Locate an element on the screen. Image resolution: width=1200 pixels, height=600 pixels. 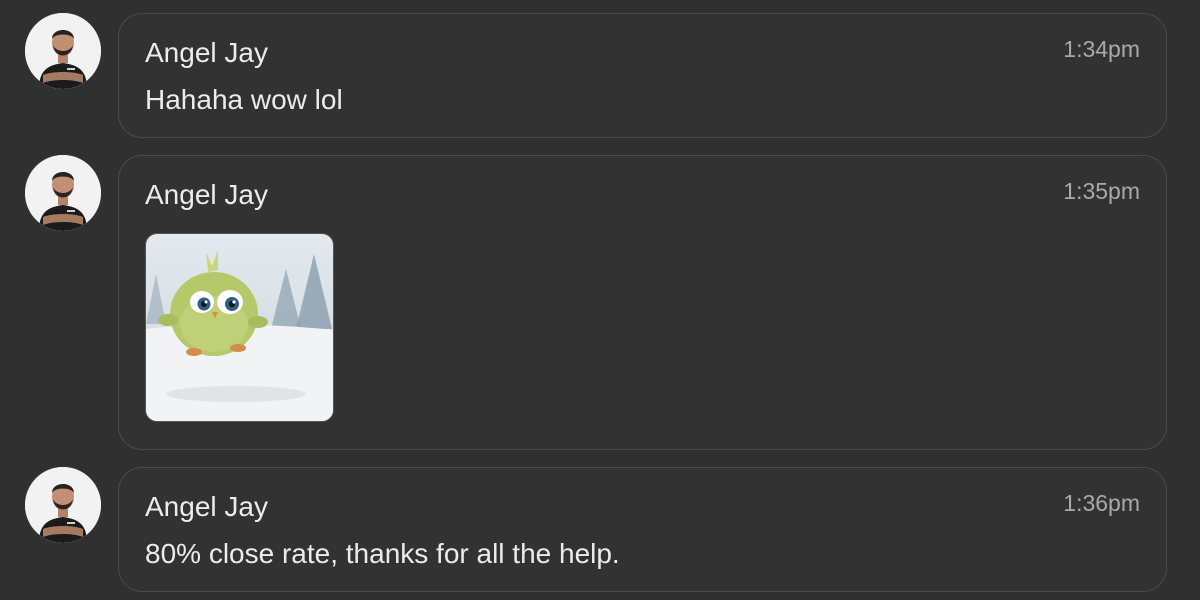
message-text: Hahaha wow lol is located at coordinates (244, 99).